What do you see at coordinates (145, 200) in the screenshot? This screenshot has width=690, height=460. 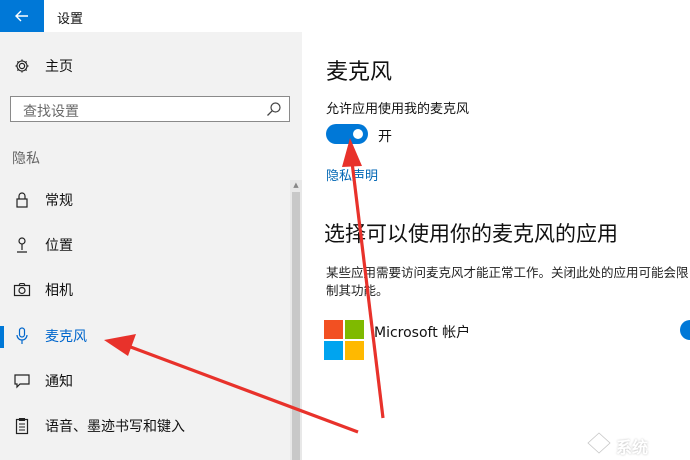 I see `sidebar-item-general: 常规` at bounding box center [145, 200].